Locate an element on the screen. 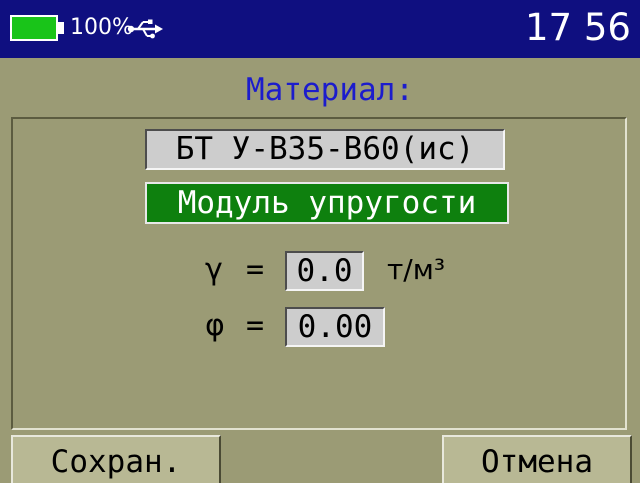 The width and height of the screenshot is (640, 483). battery-percent: 100% is located at coordinates (101, 27).